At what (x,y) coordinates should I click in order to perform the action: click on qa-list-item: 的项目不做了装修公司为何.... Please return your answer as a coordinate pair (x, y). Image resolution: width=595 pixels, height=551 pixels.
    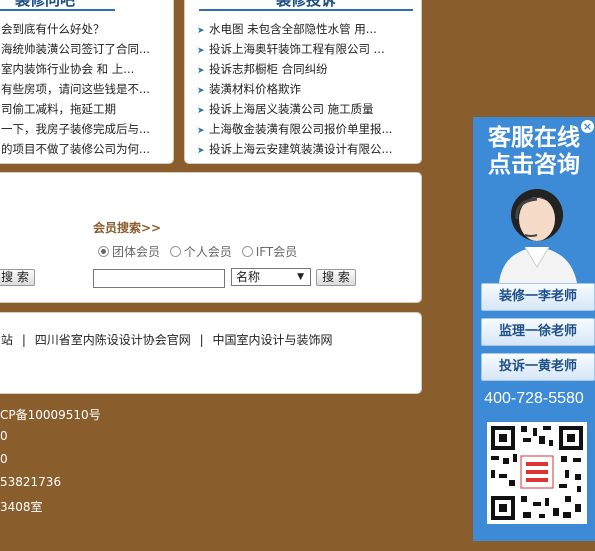
    Looking at the image, I should click on (75, 149).